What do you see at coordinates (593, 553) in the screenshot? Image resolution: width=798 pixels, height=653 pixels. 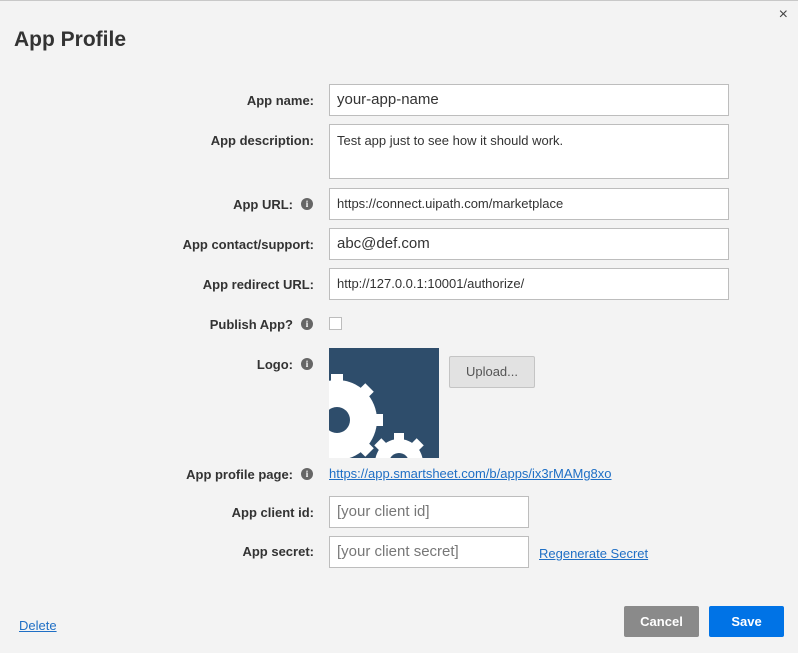 I see `regenerate-secret-link: Regenerate Secret` at bounding box center [593, 553].